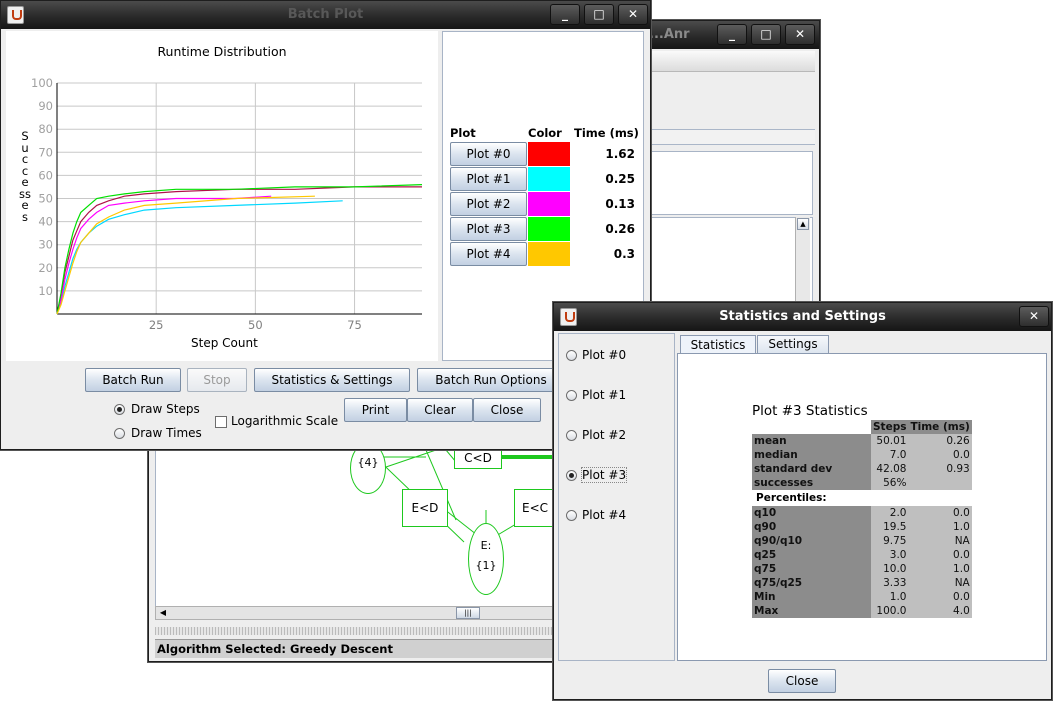 The width and height of the screenshot is (1053, 702). I want to click on logarithmic-scale-label: Logarithmic Scale, so click(284, 421).